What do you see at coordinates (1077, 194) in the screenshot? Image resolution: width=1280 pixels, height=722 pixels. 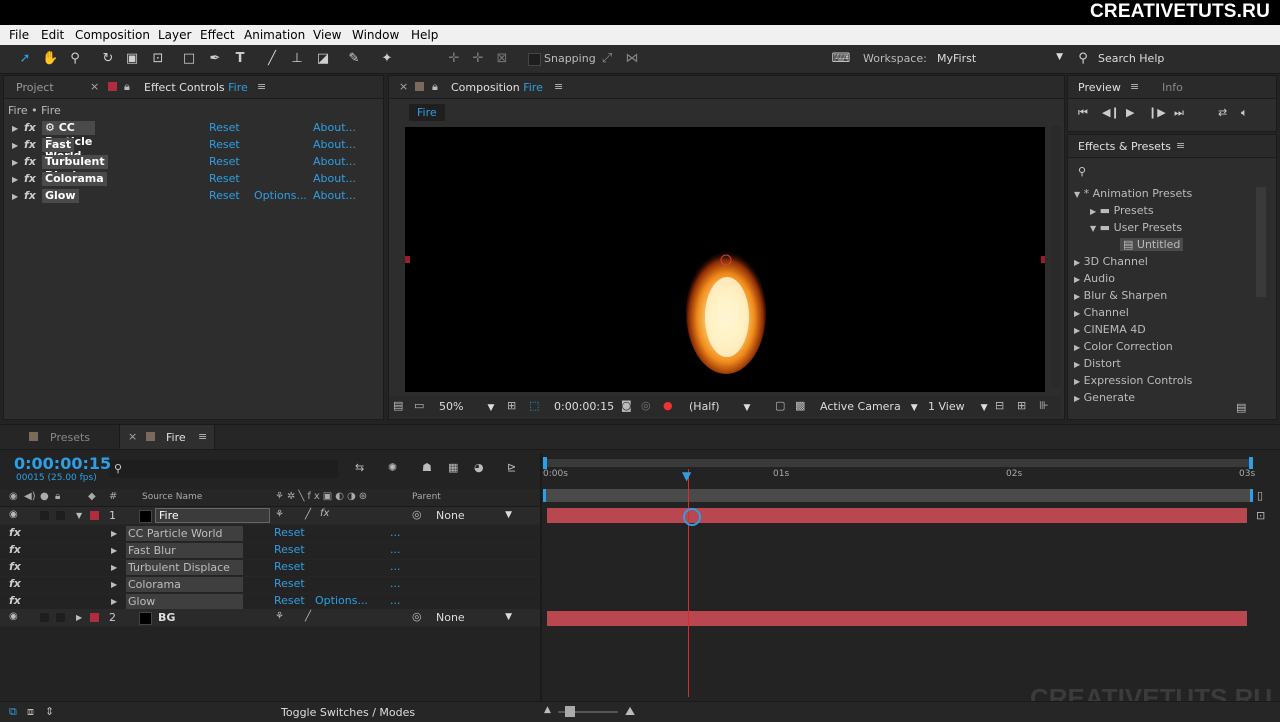 I see `expand-arrow-icon: ▼` at bounding box center [1077, 194].